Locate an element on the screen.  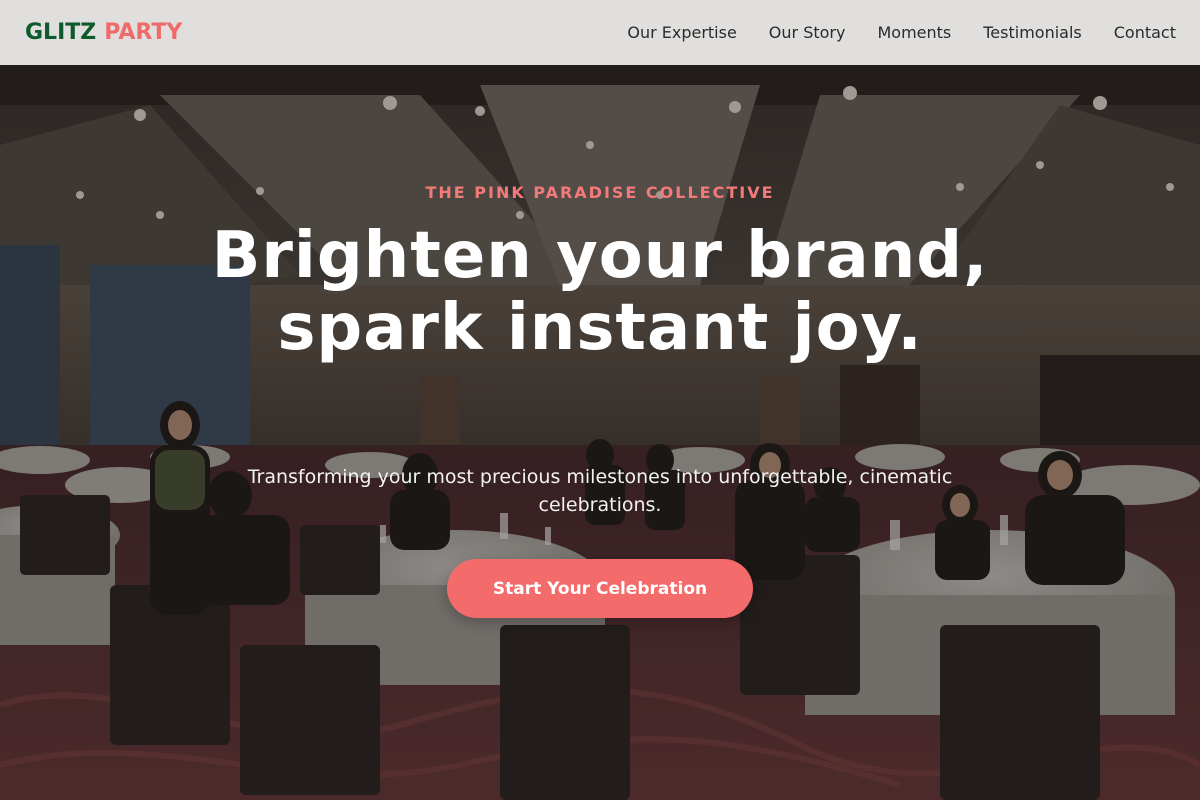
brand-logo-word-party: PARTY is located at coordinates (143, 32).